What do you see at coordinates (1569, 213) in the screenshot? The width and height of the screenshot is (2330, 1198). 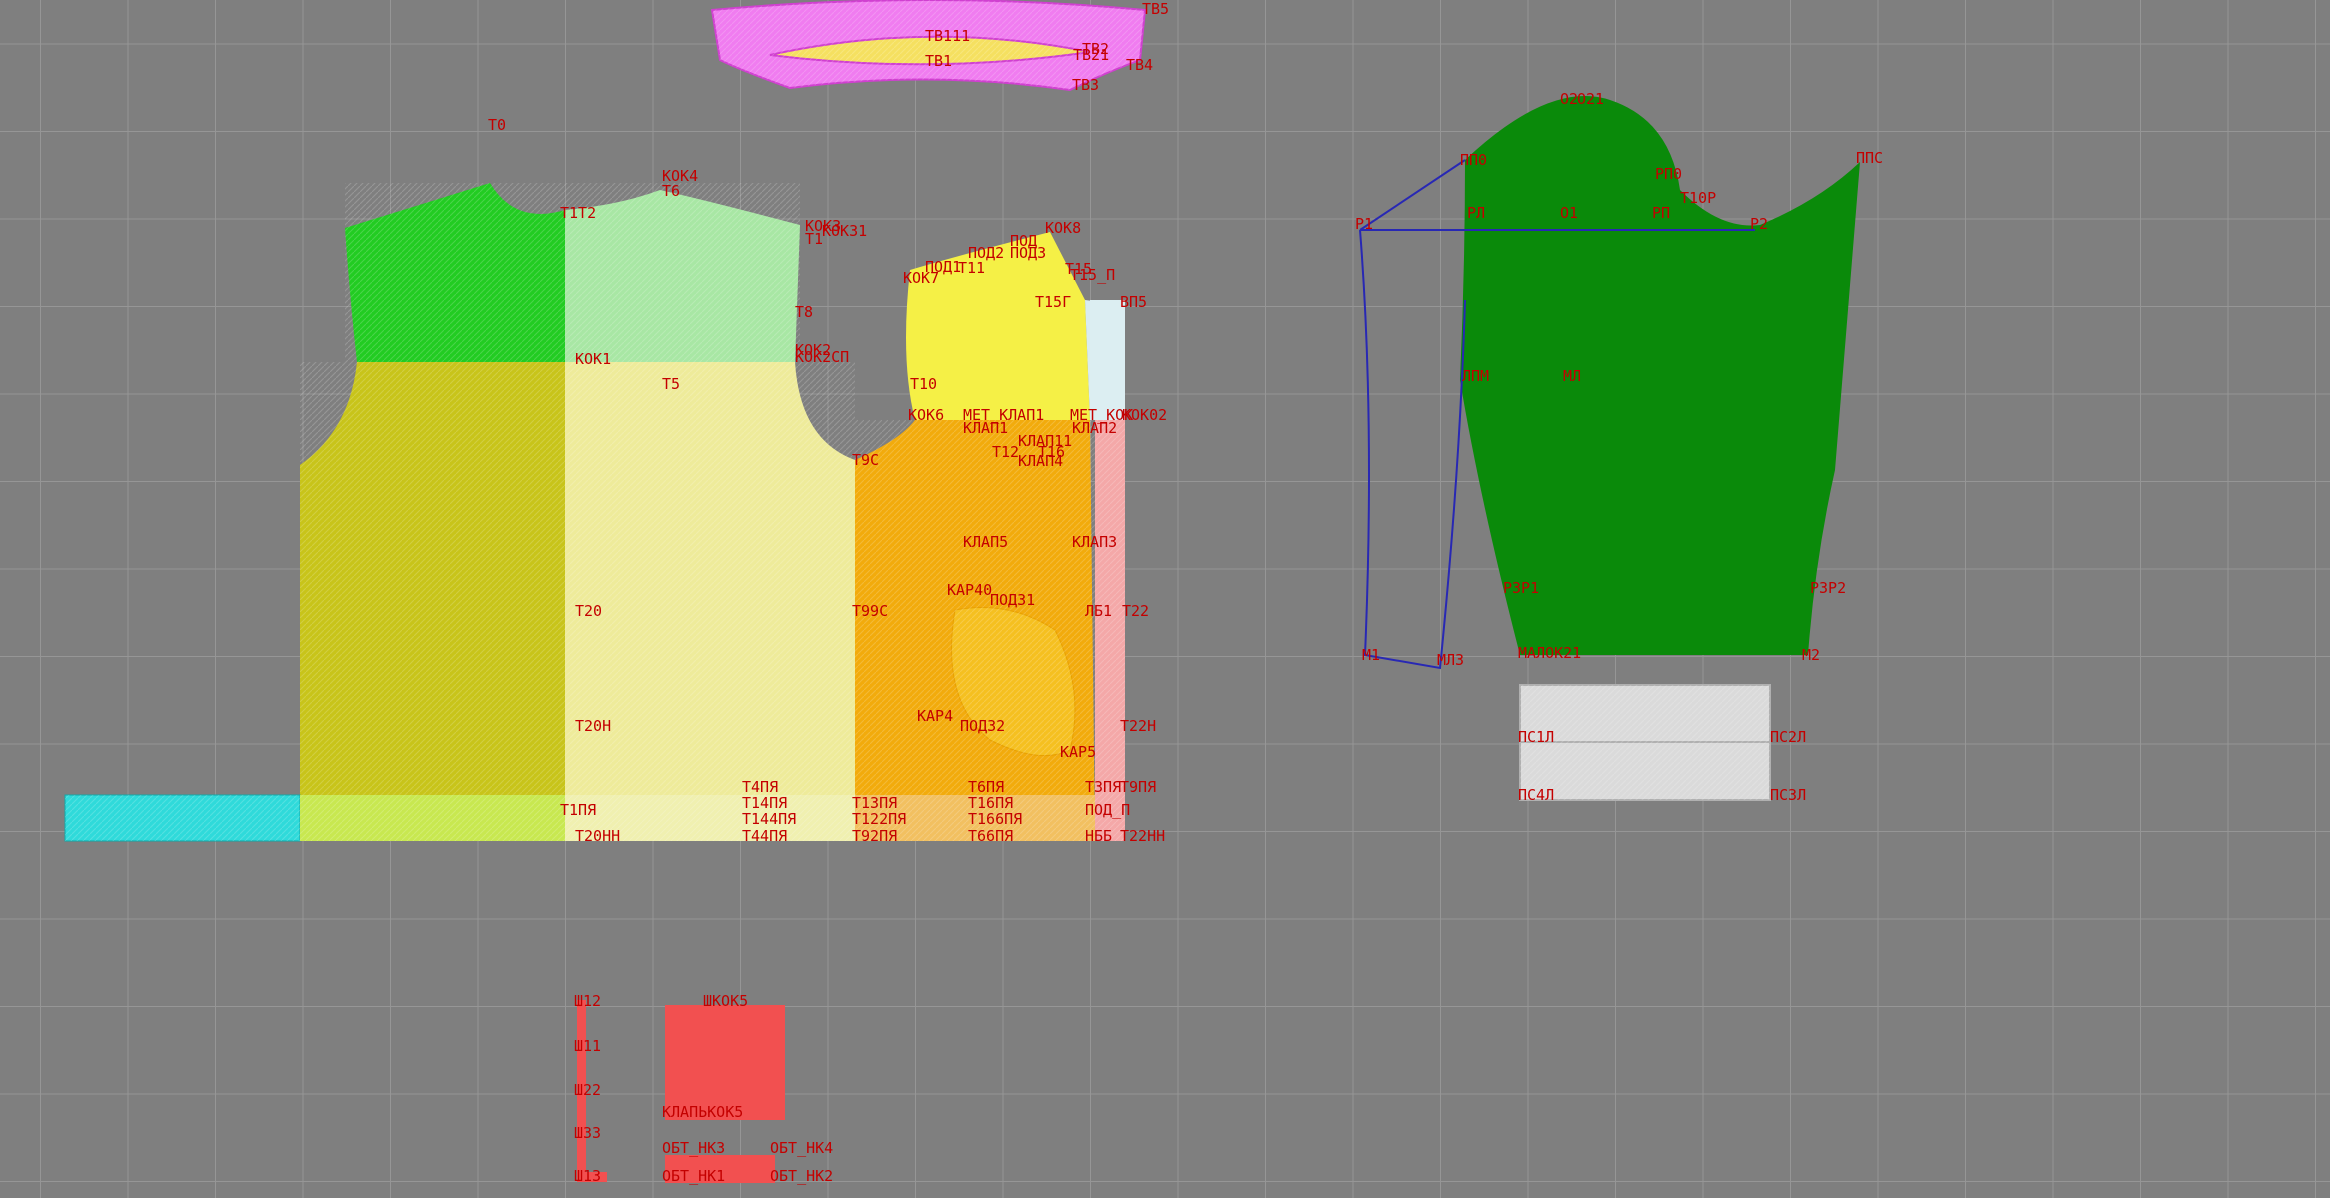 I see `label-o1: О1` at bounding box center [1569, 213].